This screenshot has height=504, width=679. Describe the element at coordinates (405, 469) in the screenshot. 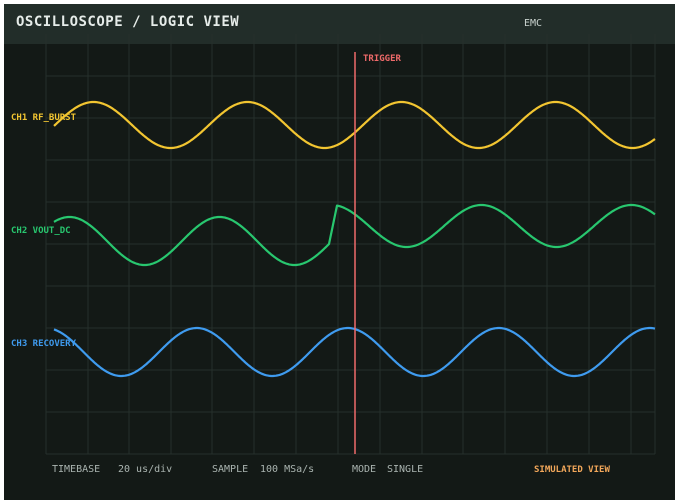

I see `mode-value: SINGLE` at that location.